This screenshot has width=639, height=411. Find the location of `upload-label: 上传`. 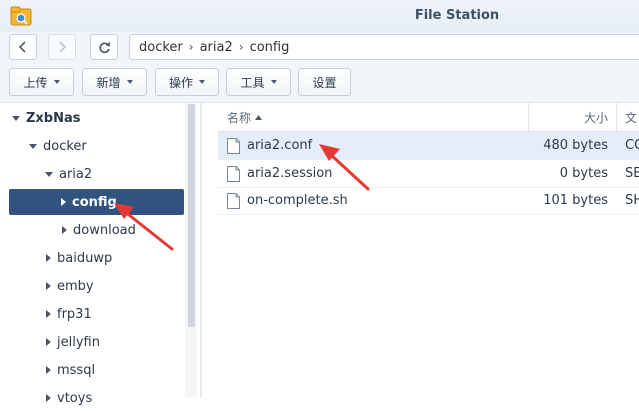

upload-label: 上传 is located at coordinates (35, 82).